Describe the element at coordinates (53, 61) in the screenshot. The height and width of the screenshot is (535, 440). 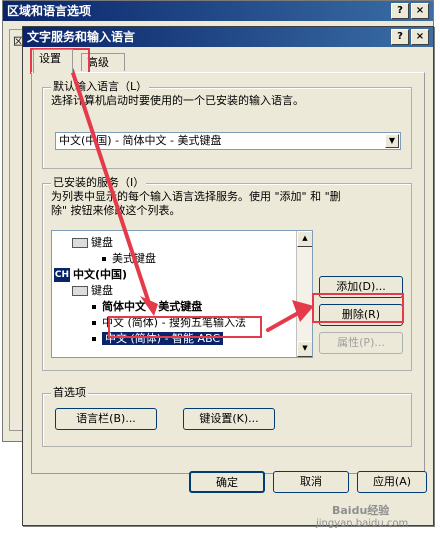
I see `tab-settings: 设置` at that location.